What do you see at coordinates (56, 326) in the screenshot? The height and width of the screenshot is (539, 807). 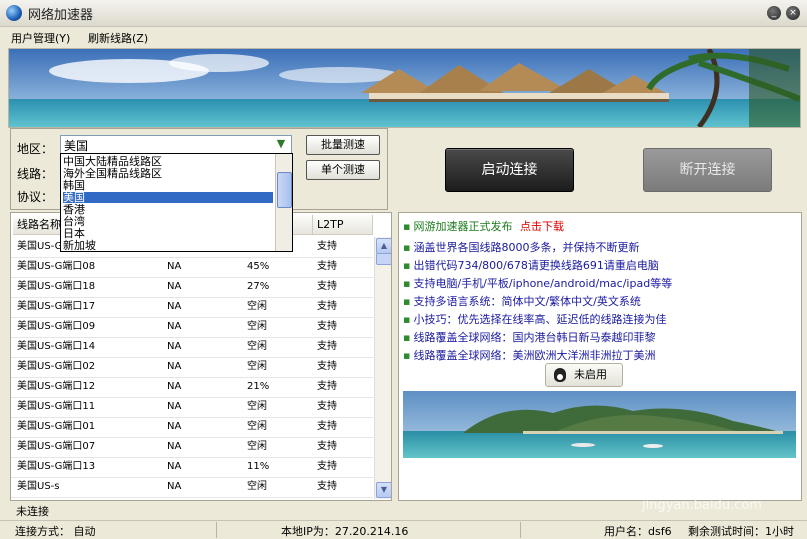 I see `row-name-cell: 美国US-G端口09` at bounding box center [56, 326].